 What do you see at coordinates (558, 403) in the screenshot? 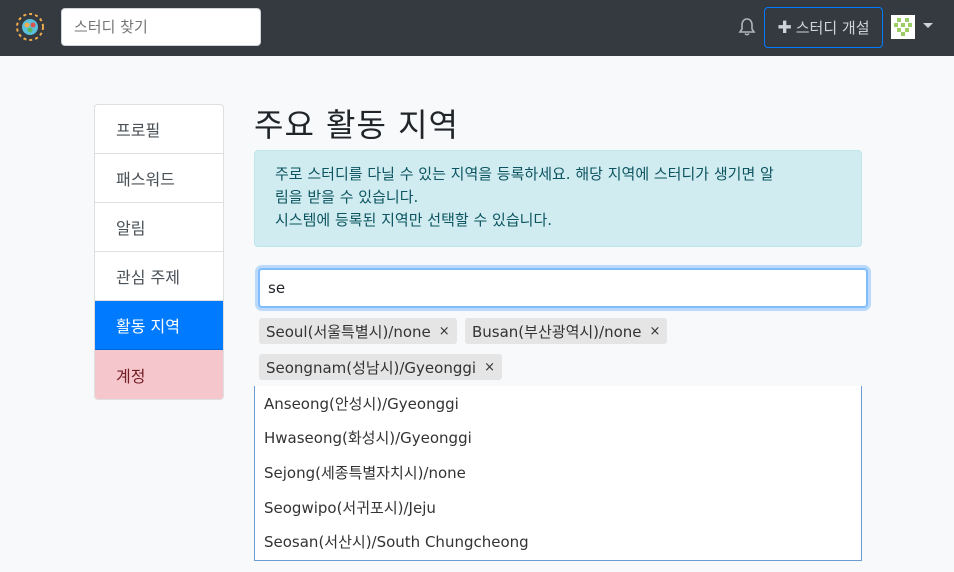
I see `suggestion-item: Anseong(안성시)/Gyeonggi` at bounding box center [558, 403].